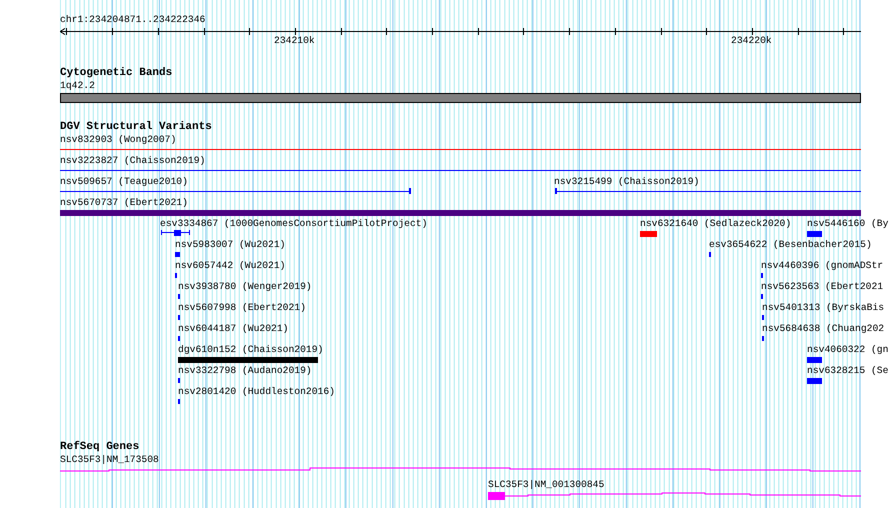  What do you see at coordinates (100, 447) in the screenshot?
I see `track-title: RefSeq Genes` at bounding box center [100, 447].